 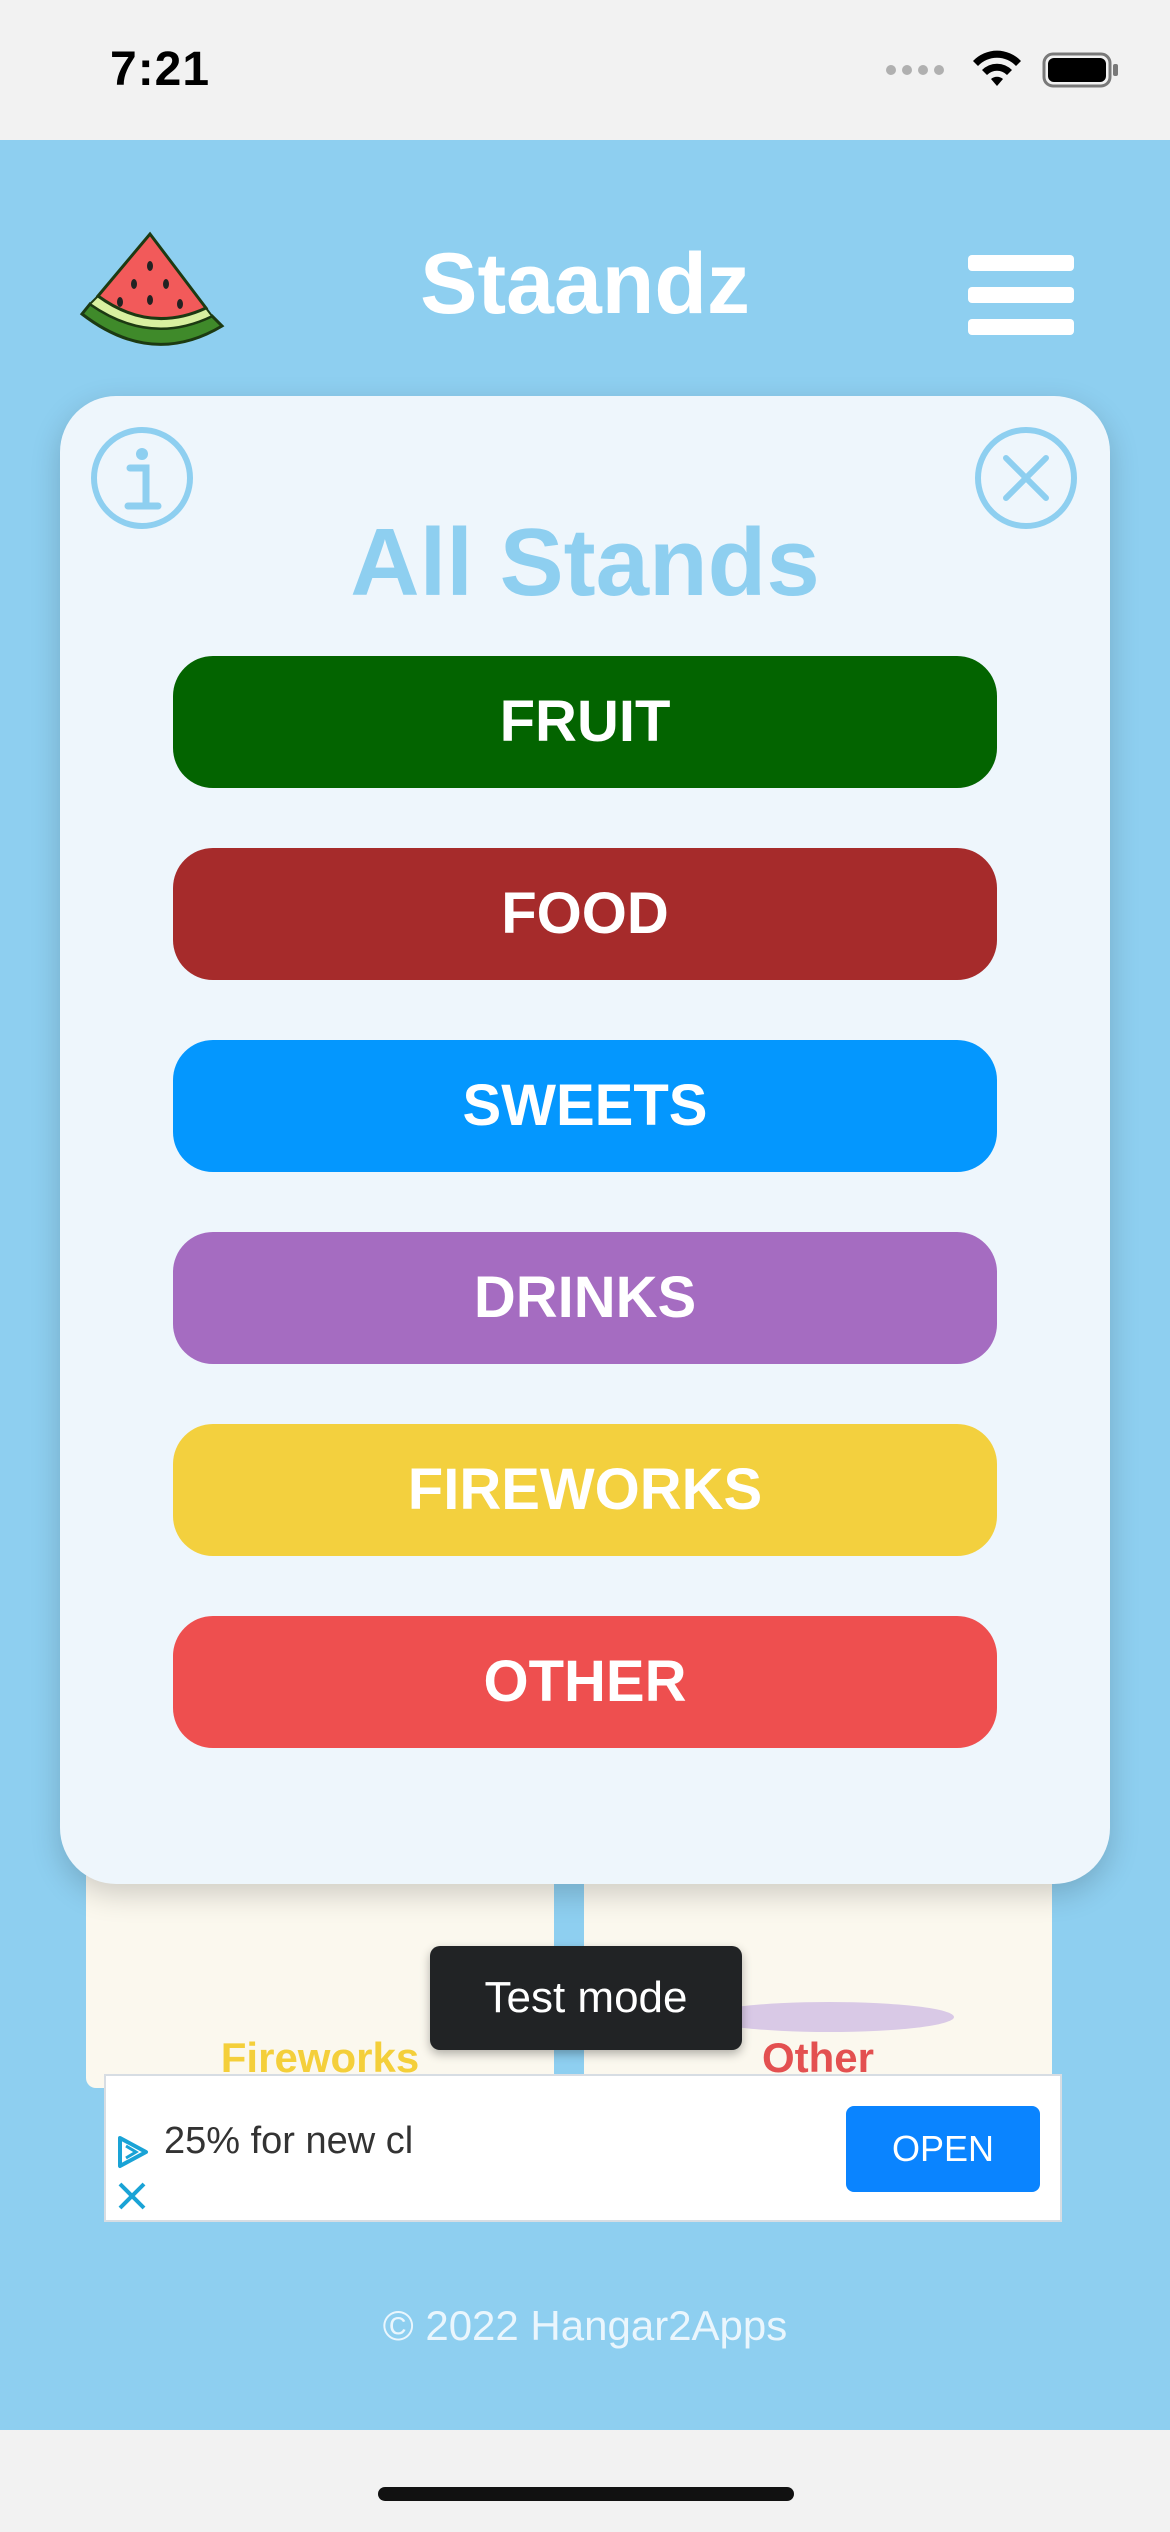 What do you see at coordinates (585, 722) in the screenshot?
I see `fruit-button: FRUIT` at bounding box center [585, 722].